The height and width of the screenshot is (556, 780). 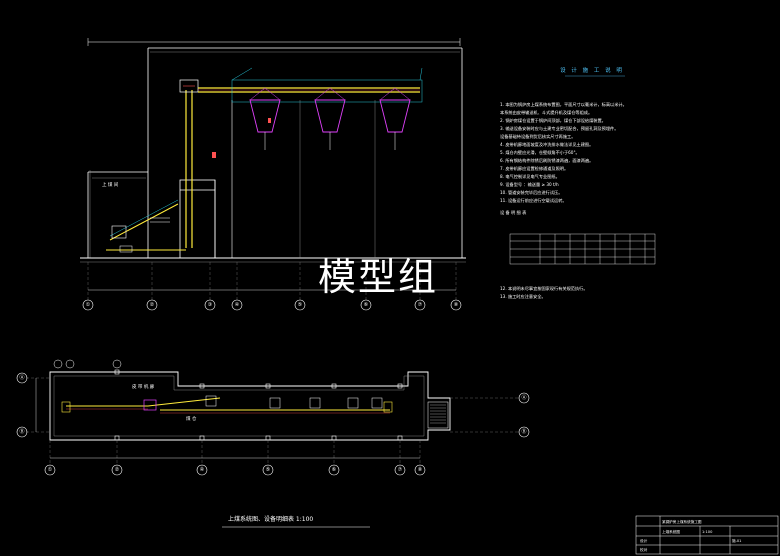 I want to click on tb-drawing-name: 上煤系统图, so click(x=671, y=531).